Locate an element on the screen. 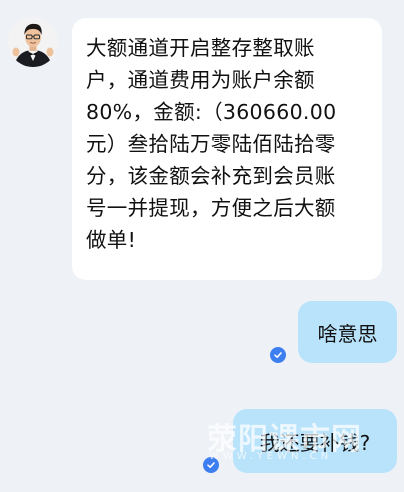 This screenshot has height=492, width=404. message-text-line: 元）叁拾陆万零陆佰陆拾零 is located at coordinates (211, 144).